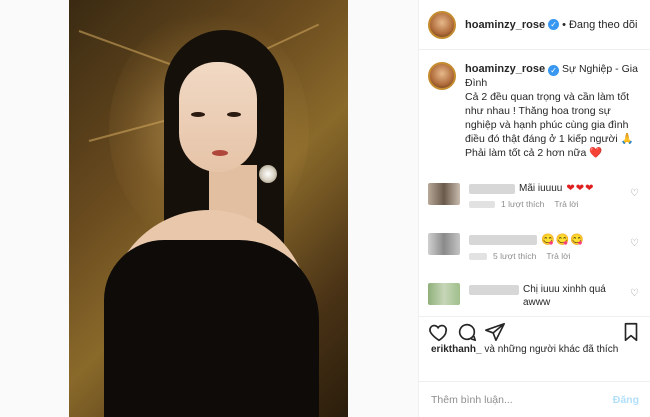  I want to click on photo-lips, so click(220, 153).